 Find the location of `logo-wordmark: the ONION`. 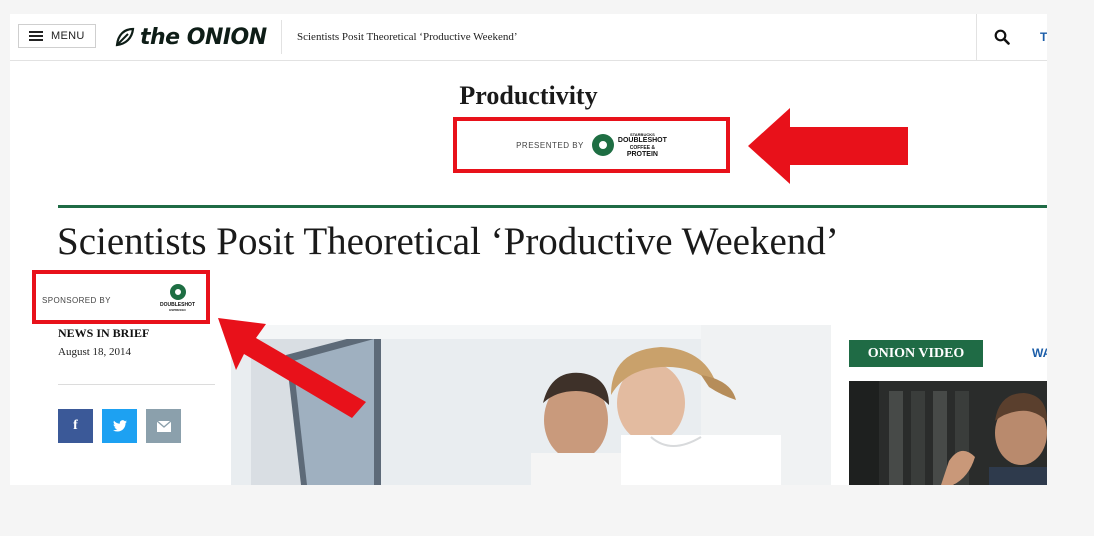

logo-wordmark: the ONION is located at coordinates (203, 37).